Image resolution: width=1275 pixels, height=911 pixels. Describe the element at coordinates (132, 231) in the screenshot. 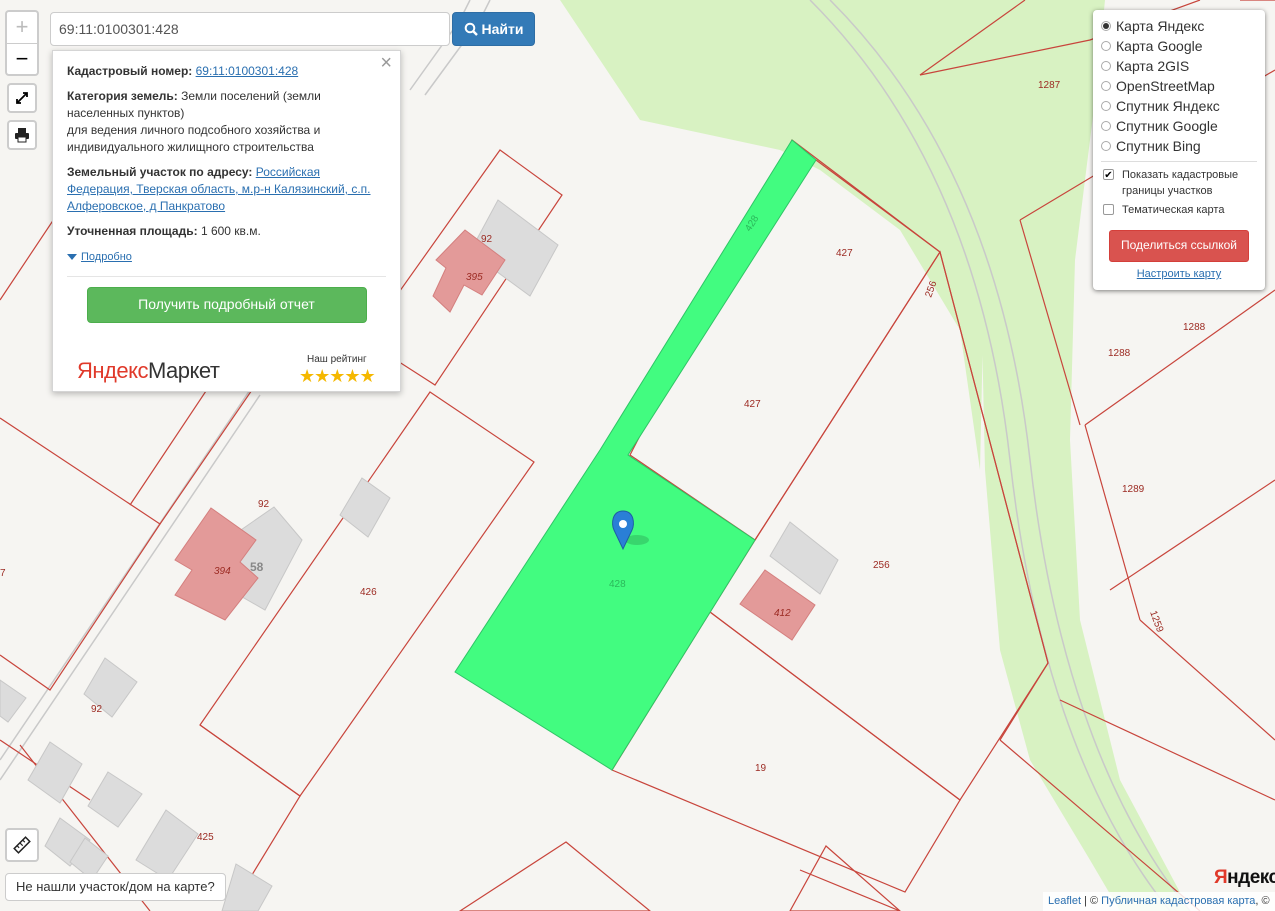

I see `area-label: Уточненная площадь:` at that location.